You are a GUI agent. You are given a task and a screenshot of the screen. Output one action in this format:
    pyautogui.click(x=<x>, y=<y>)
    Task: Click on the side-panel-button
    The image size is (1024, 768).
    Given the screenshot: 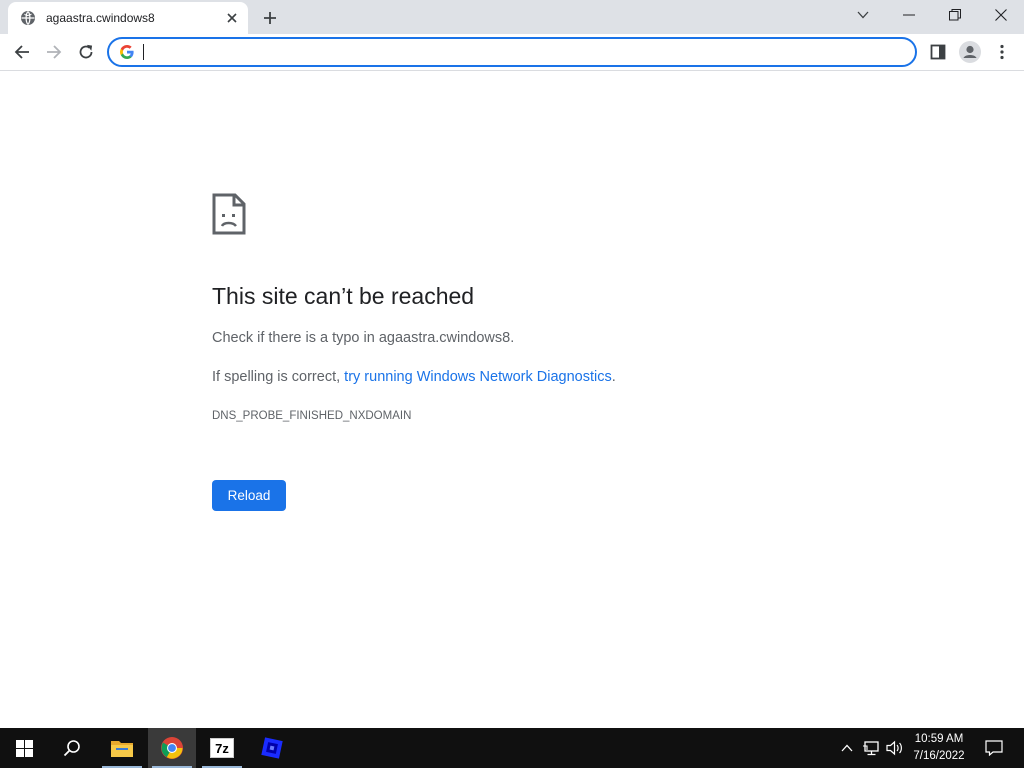 What is the action you would take?
    pyautogui.click(x=938, y=52)
    